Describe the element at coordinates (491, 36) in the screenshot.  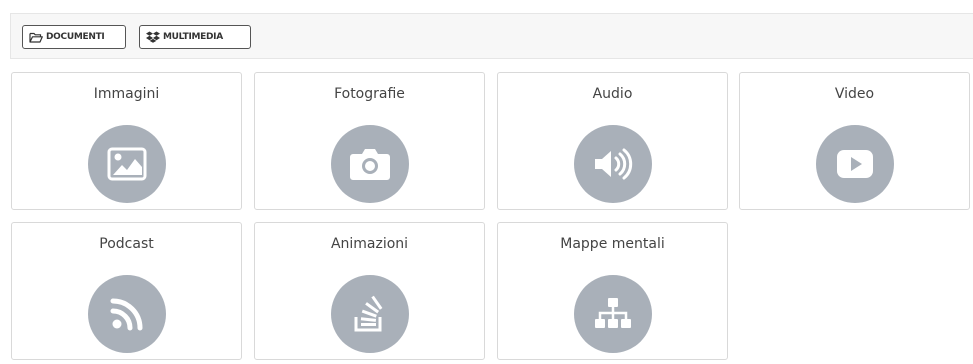
I see `toolbar: DOCUMENTI MULTIMEDIA` at that location.